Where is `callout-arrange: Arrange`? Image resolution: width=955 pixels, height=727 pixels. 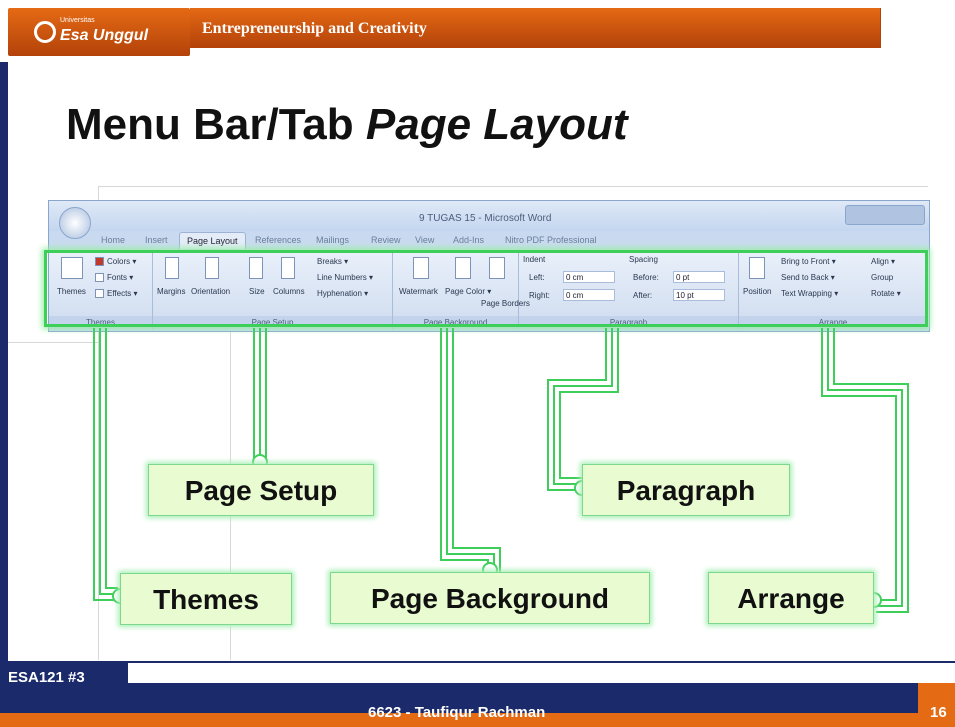 callout-arrange: Arrange is located at coordinates (791, 598).